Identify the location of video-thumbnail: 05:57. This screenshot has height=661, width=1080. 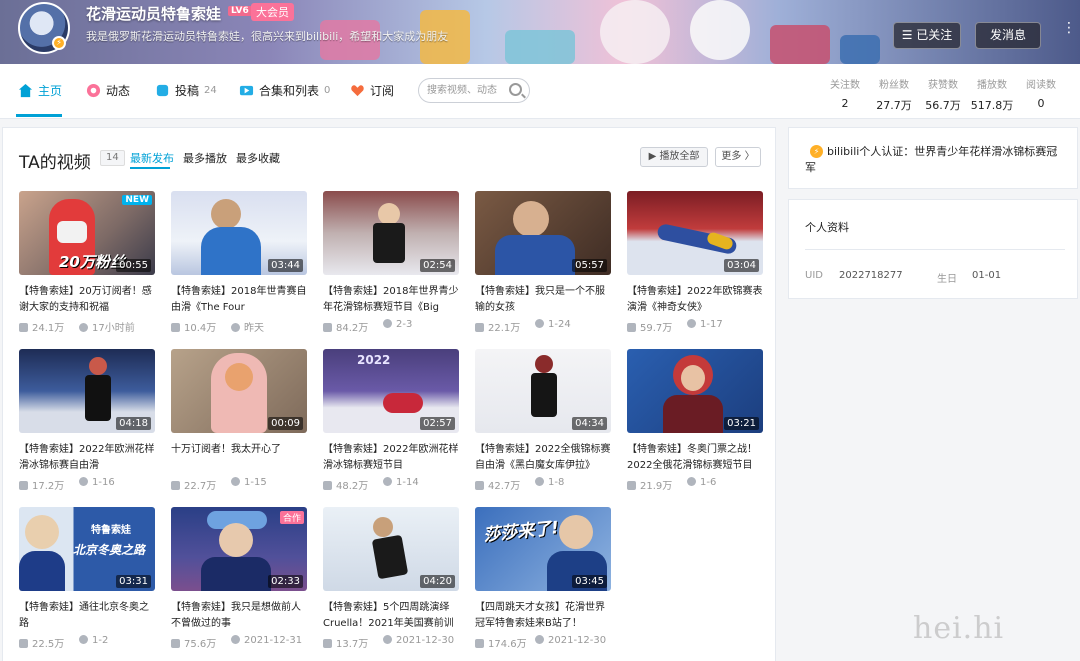
(543, 233).